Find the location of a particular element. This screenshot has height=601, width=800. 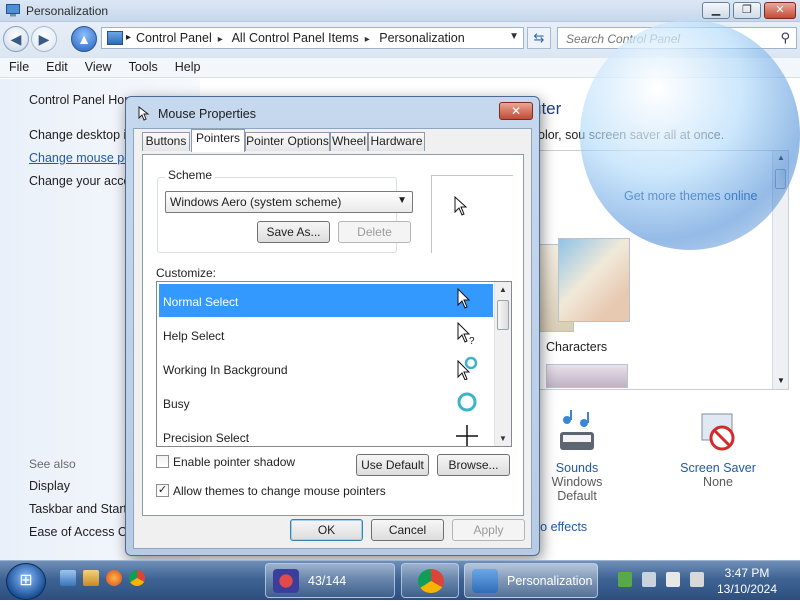

search-icon: ⚲ is located at coordinates (785, 38).